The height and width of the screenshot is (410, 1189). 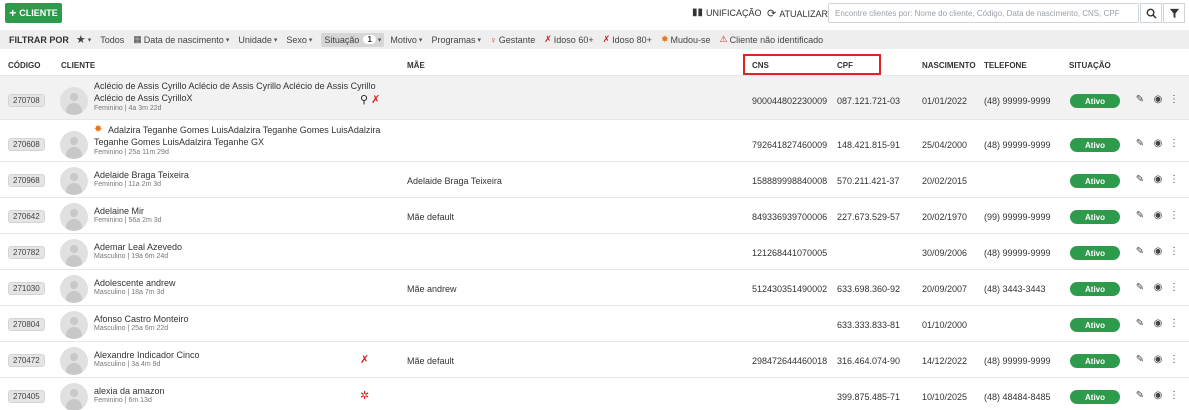 I want to click on birth-date: 30/09/2006, so click(x=945, y=253).